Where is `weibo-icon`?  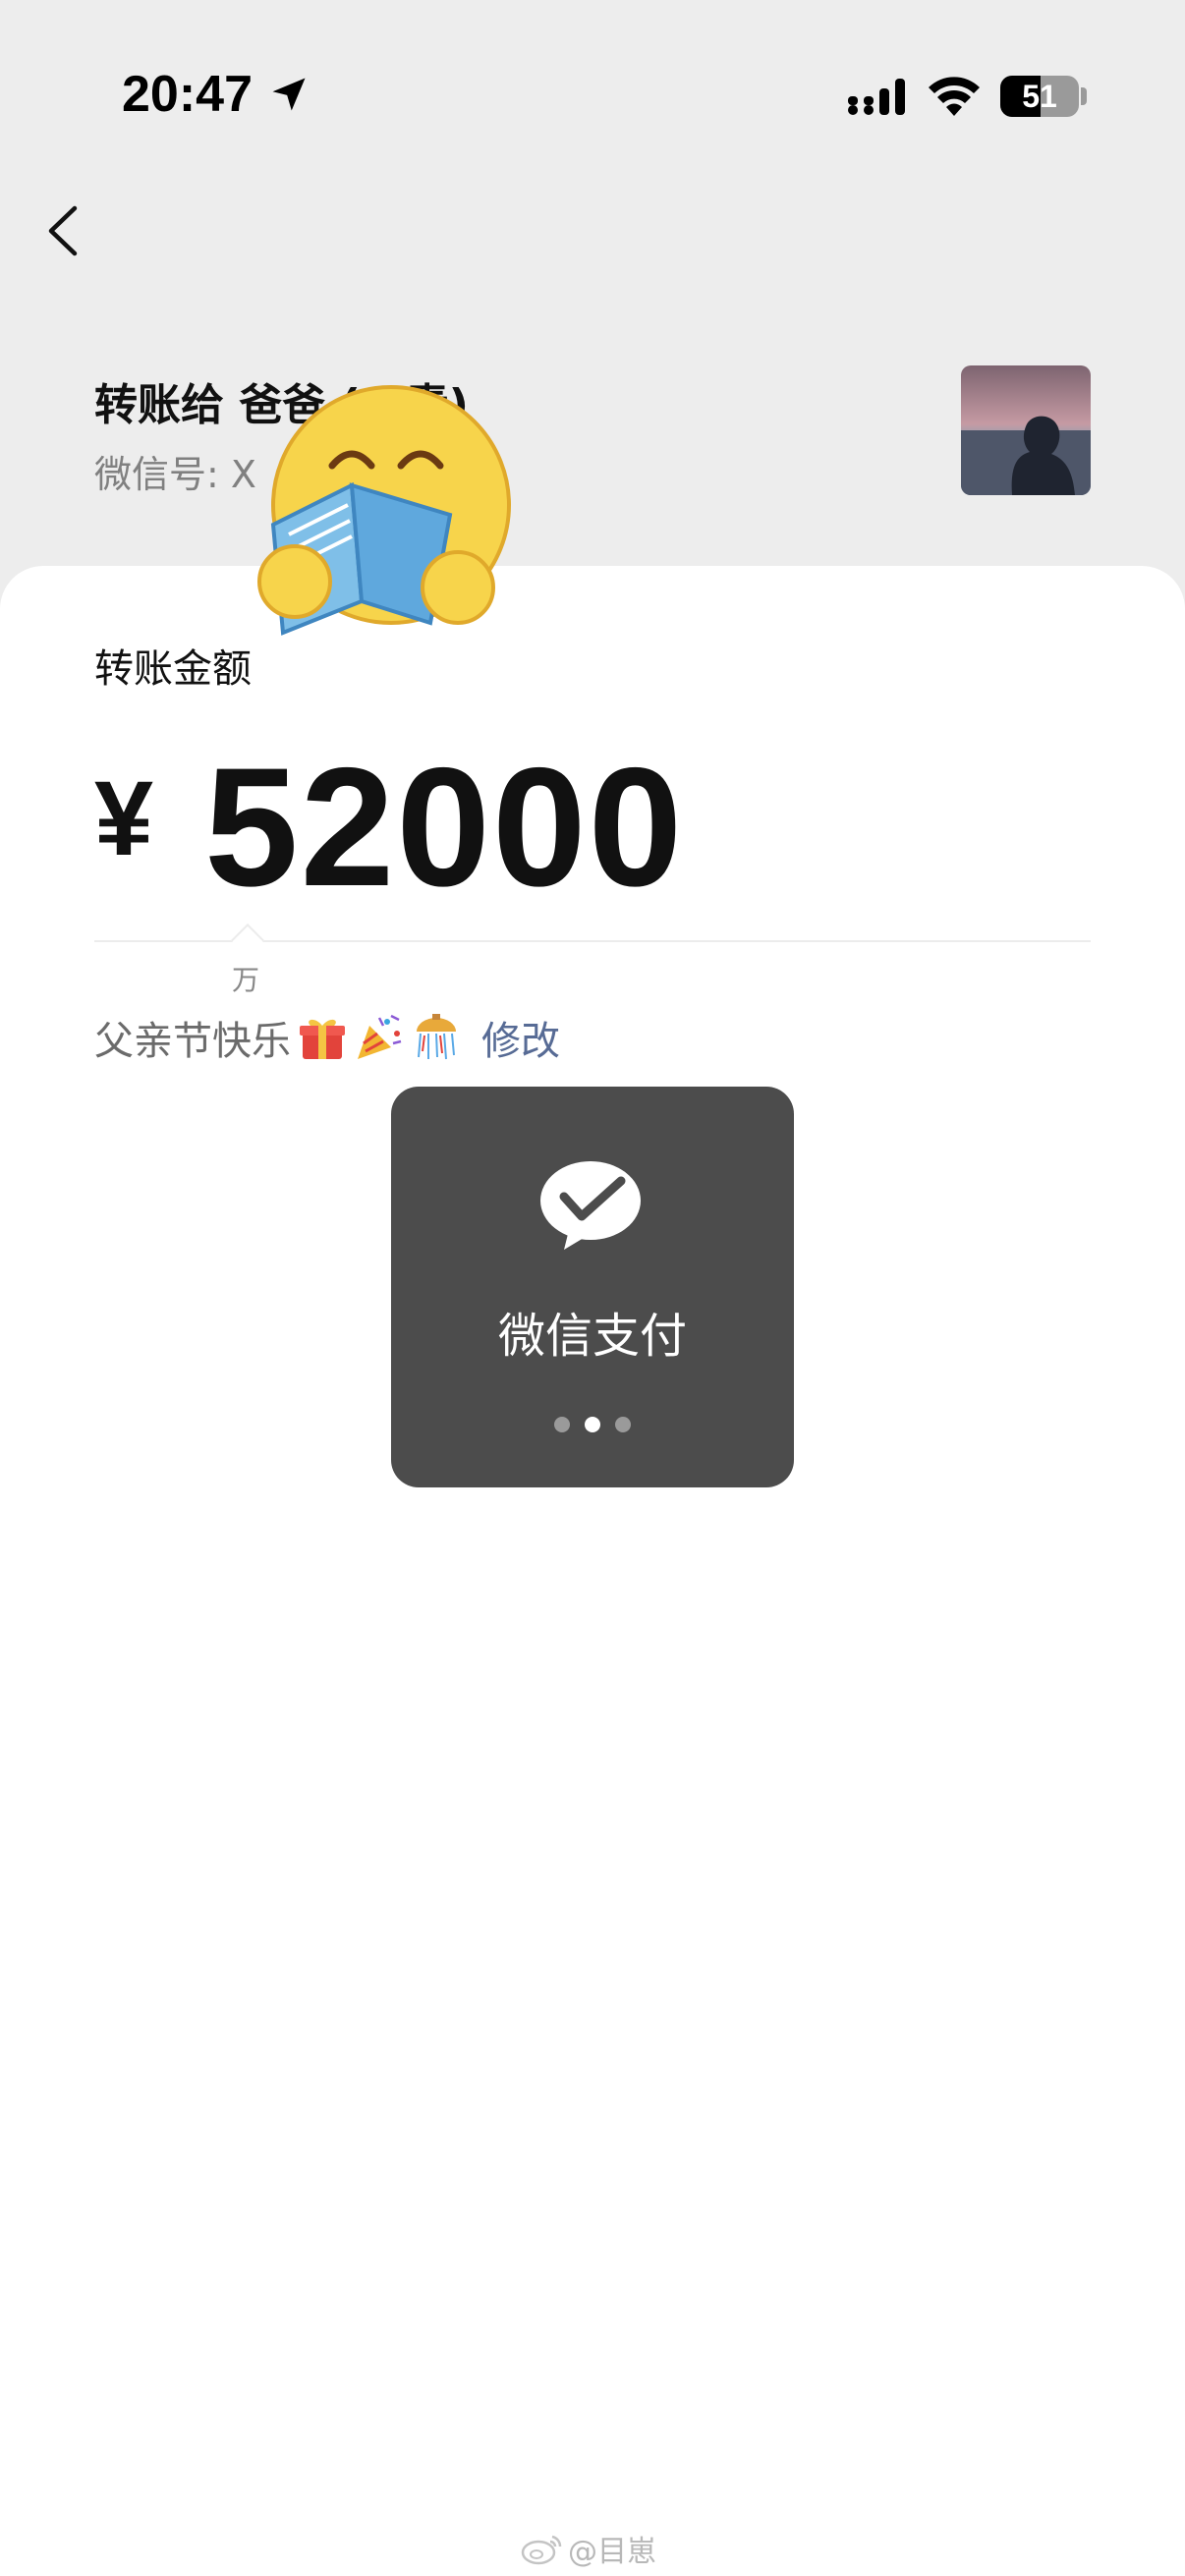
weibo-icon is located at coordinates (542, 2550).